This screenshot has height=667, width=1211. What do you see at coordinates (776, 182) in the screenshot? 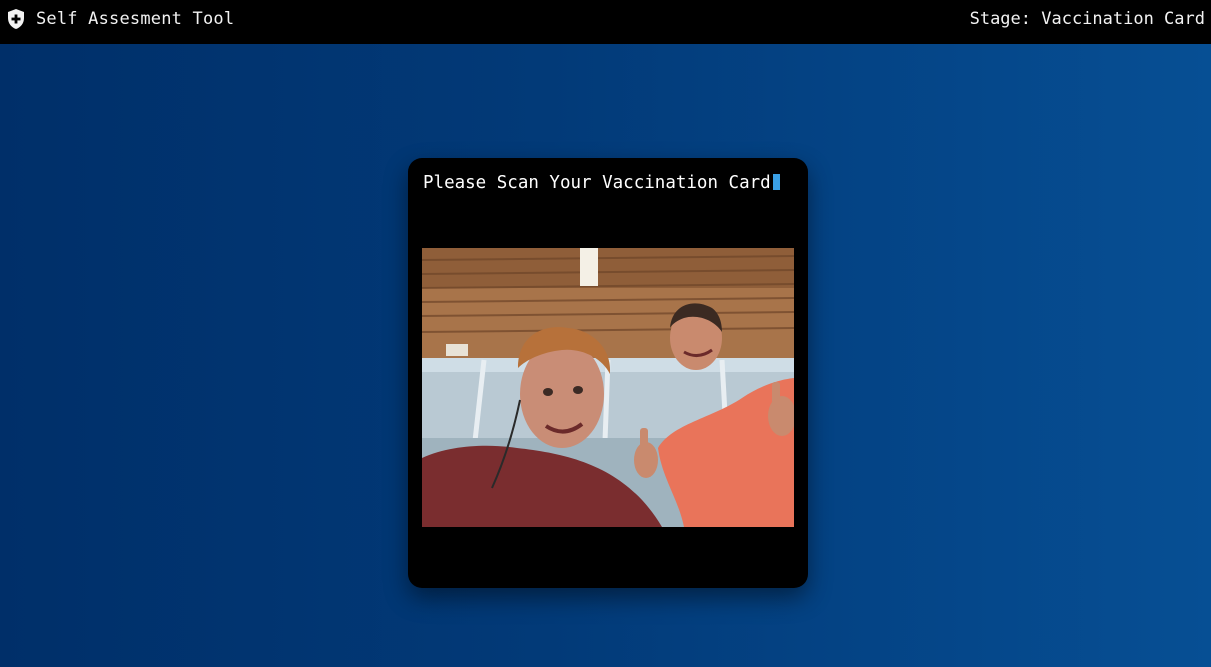
I see `text-cursor` at bounding box center [776, 182].